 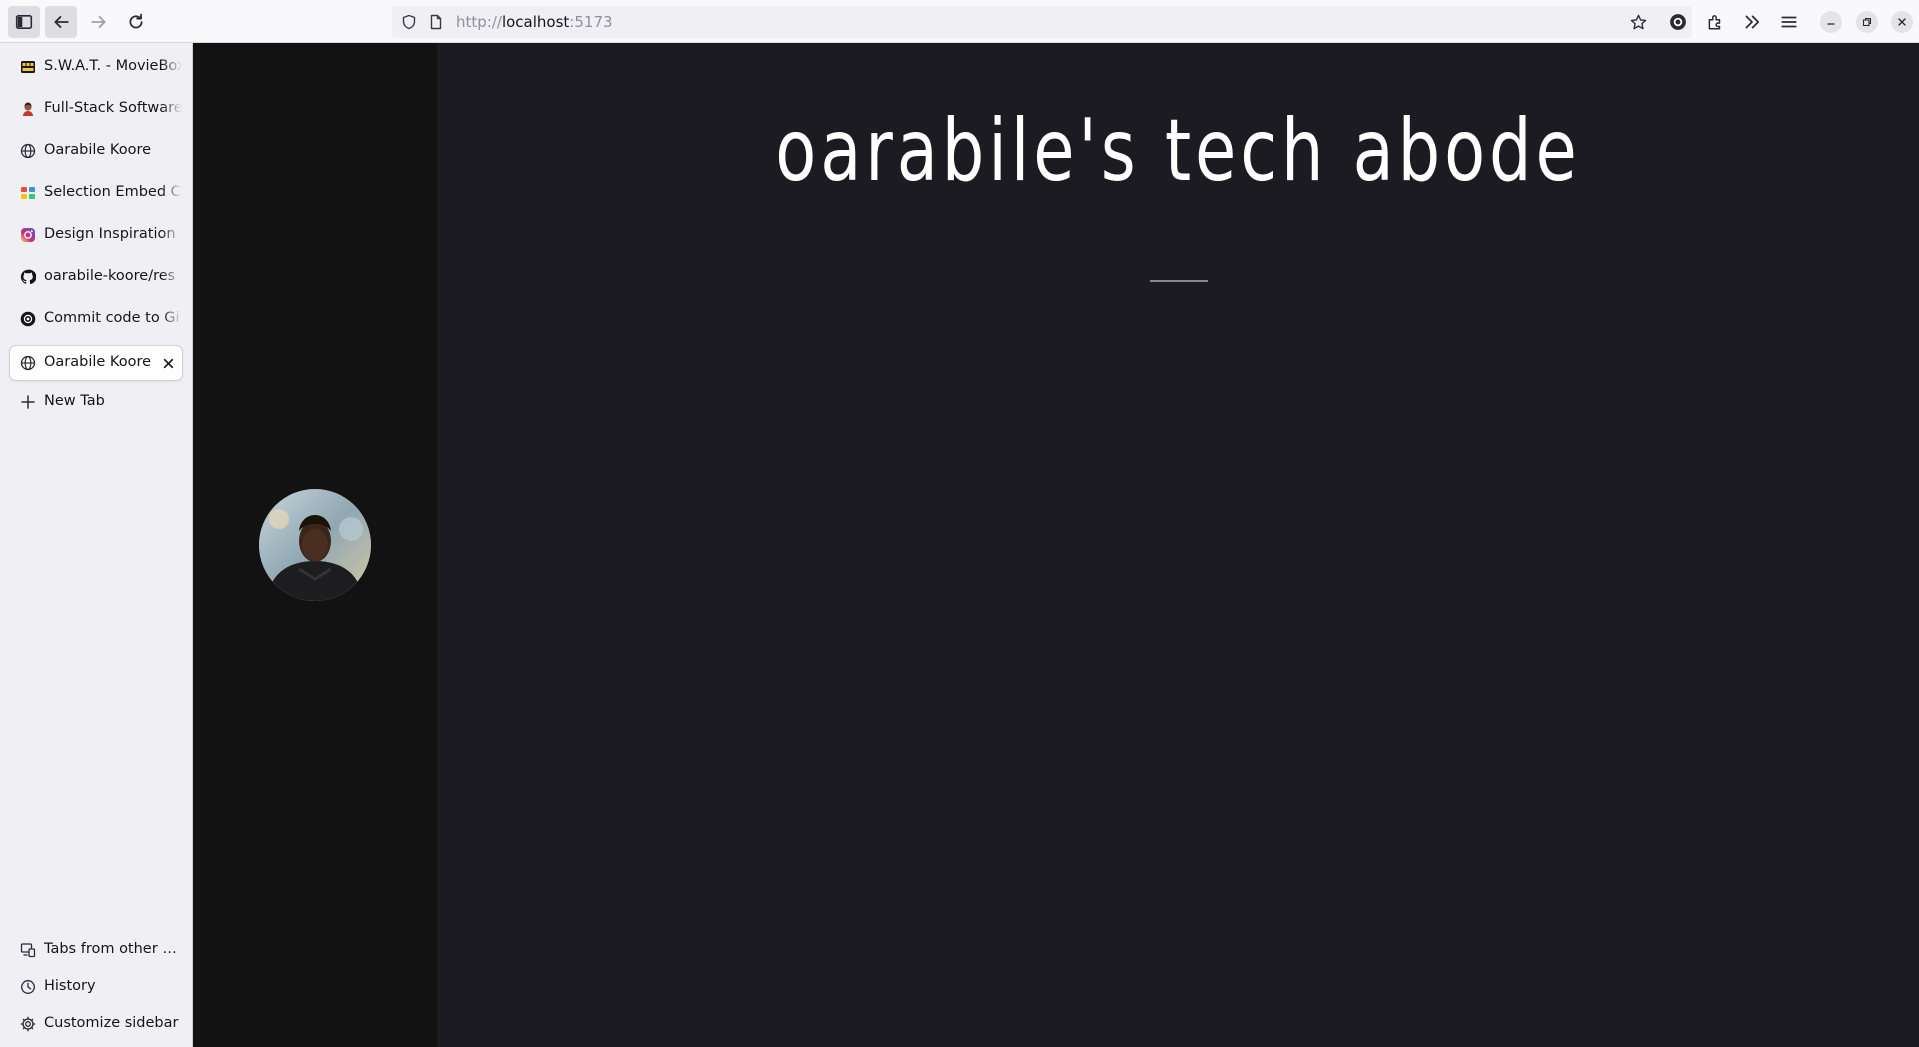 What do you see at coordinates (110, 234) in the screenshot?
I see `tab-label: Design Inspiration` at bounding box center [110, 234].